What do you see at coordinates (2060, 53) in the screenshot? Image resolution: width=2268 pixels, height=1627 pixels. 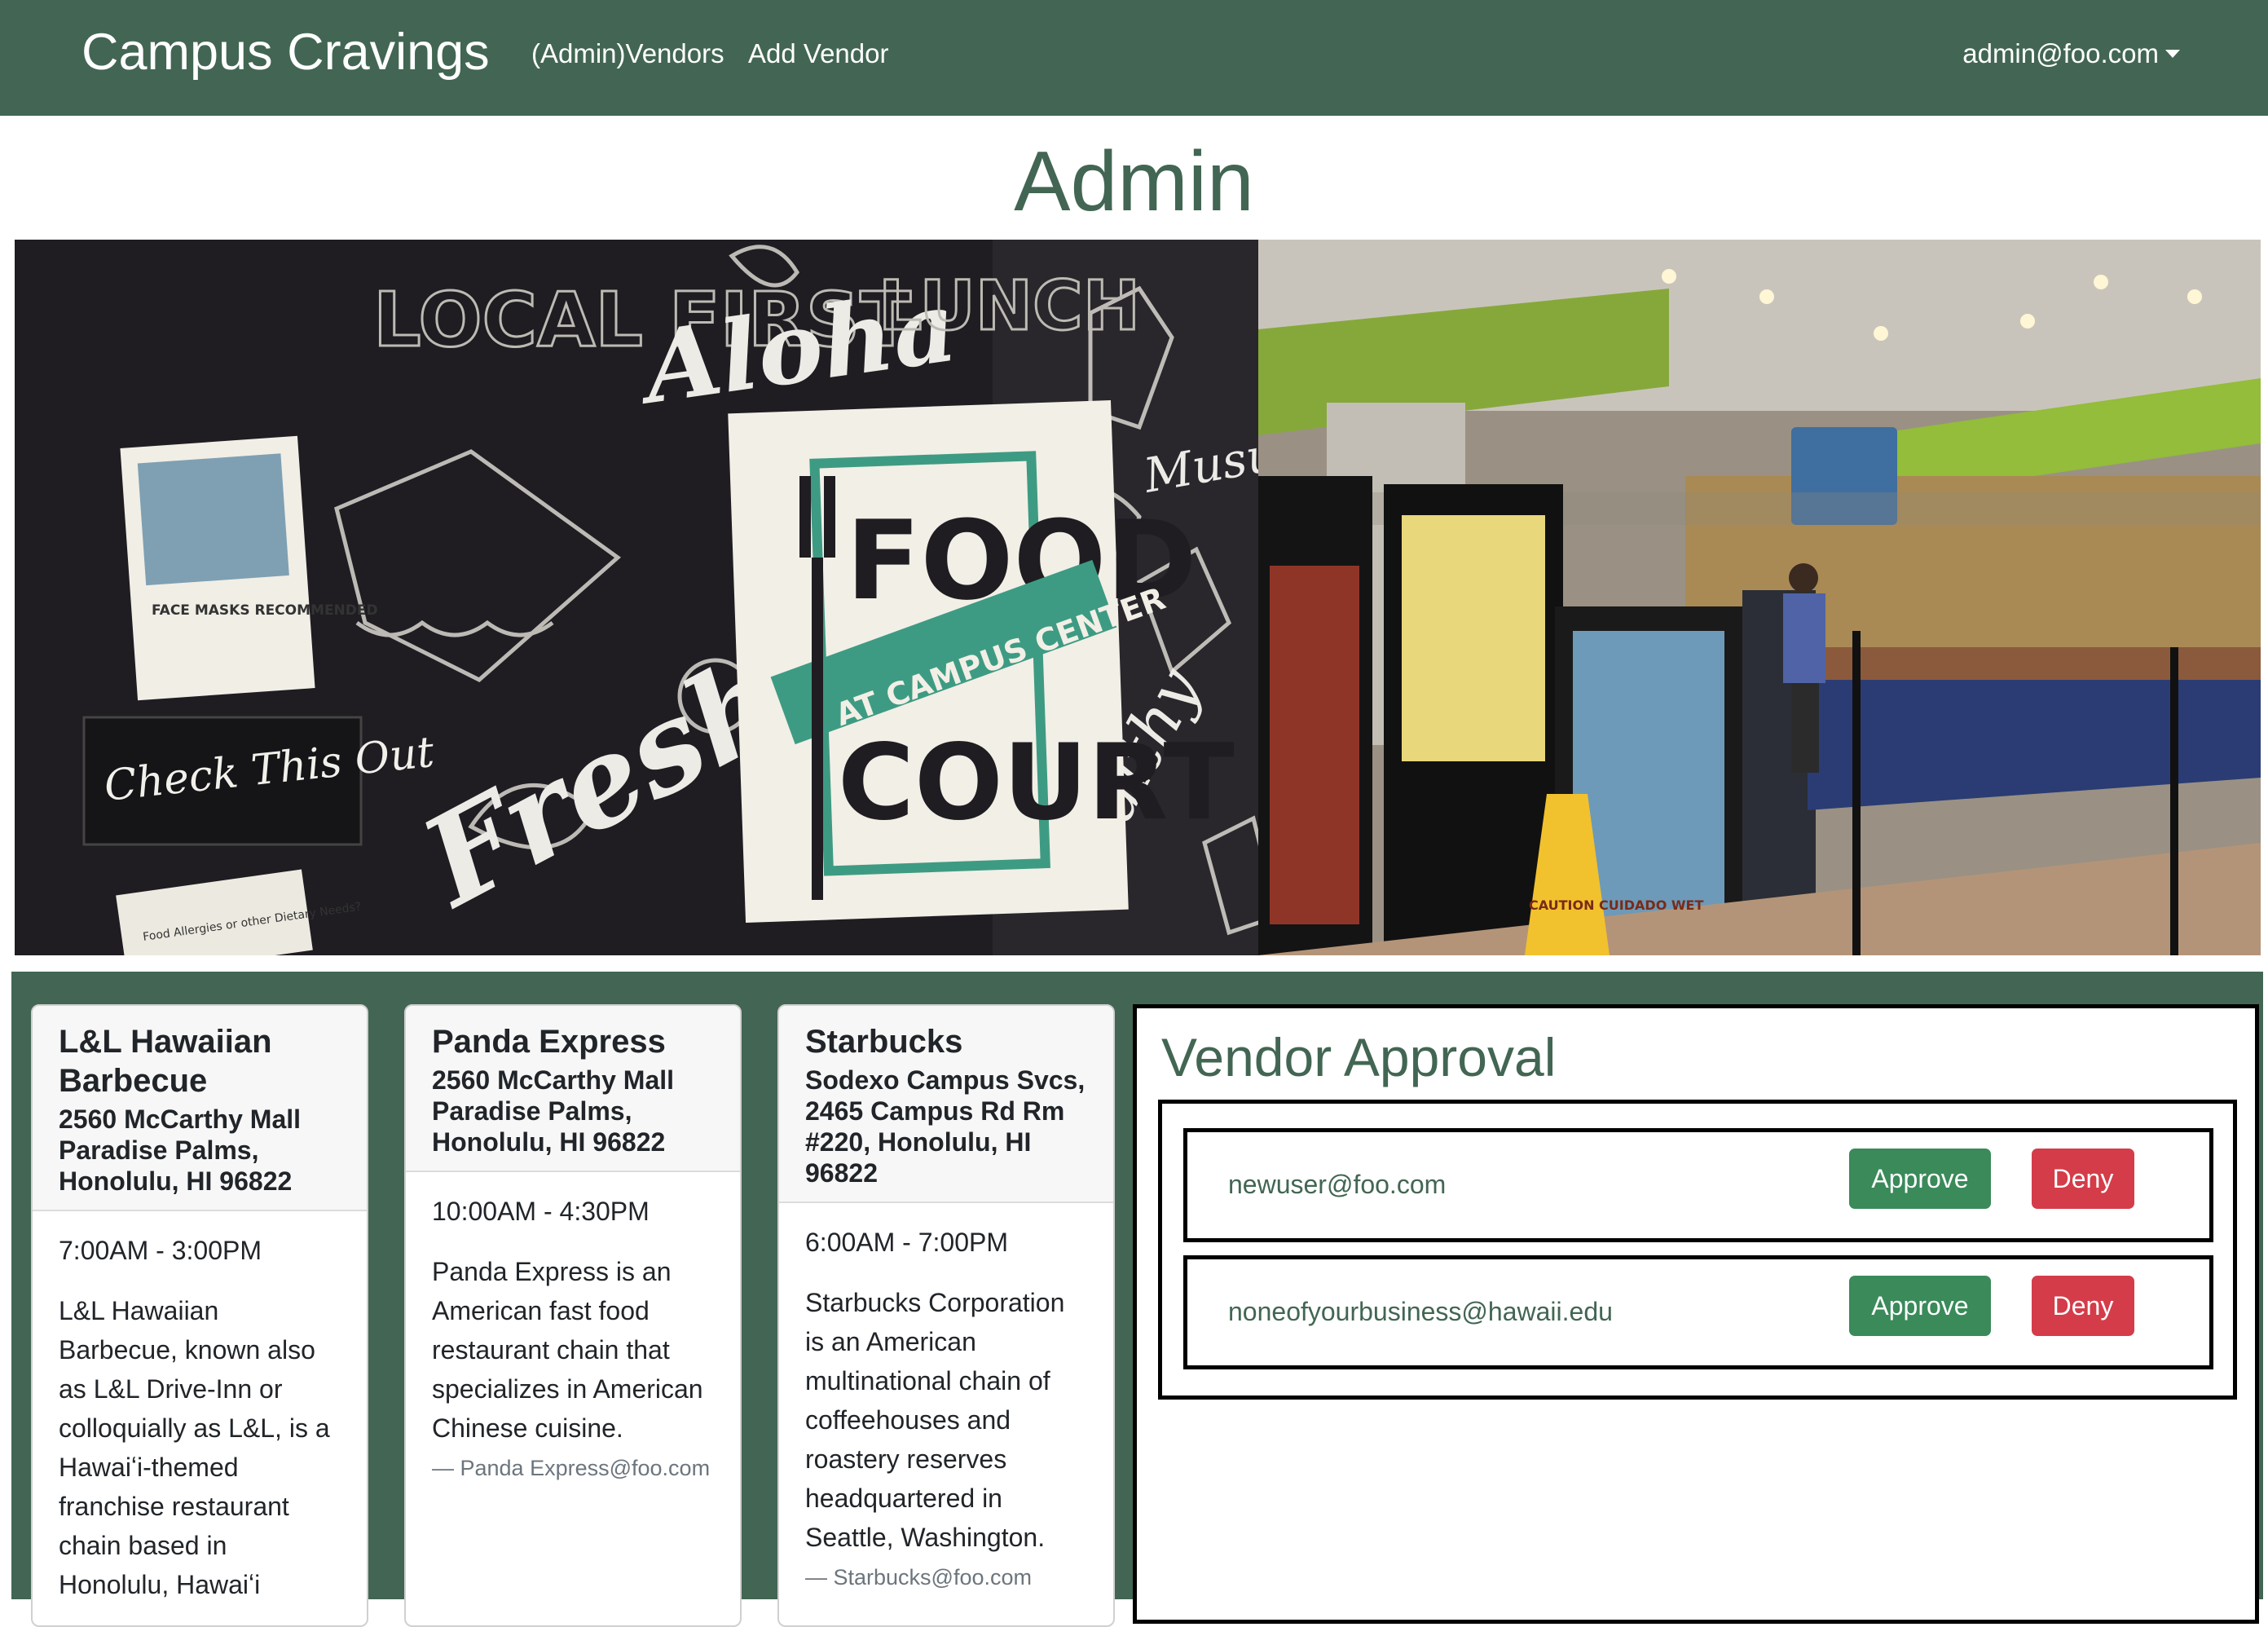 I see `user-email: admin@foo.com` at bounding box center [2060, 53].